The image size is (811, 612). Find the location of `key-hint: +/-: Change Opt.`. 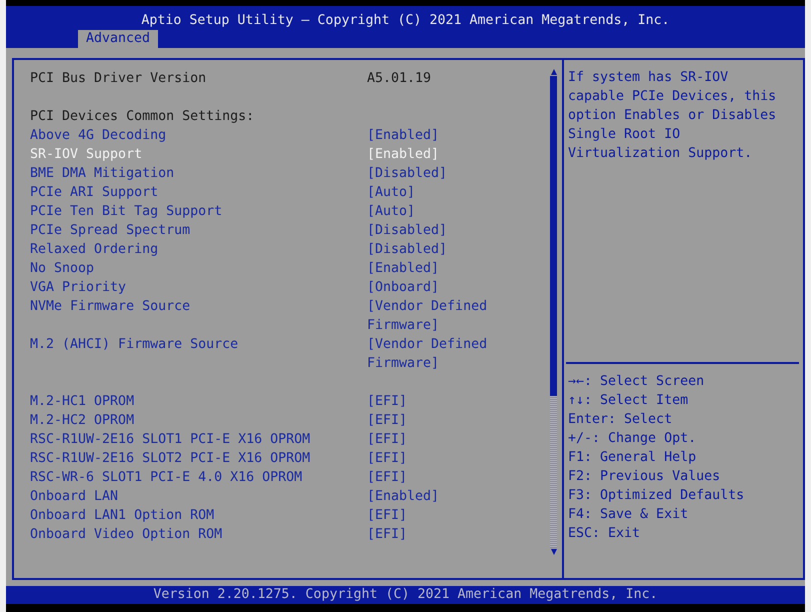

key-hint: +/-: Change Opt. is located at coordinates (633, 439).